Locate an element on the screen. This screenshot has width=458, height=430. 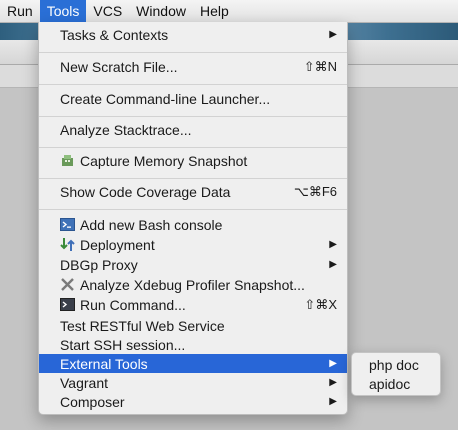
menu-item-label: Tasks & Contexts is located at coordinates (114, 34).